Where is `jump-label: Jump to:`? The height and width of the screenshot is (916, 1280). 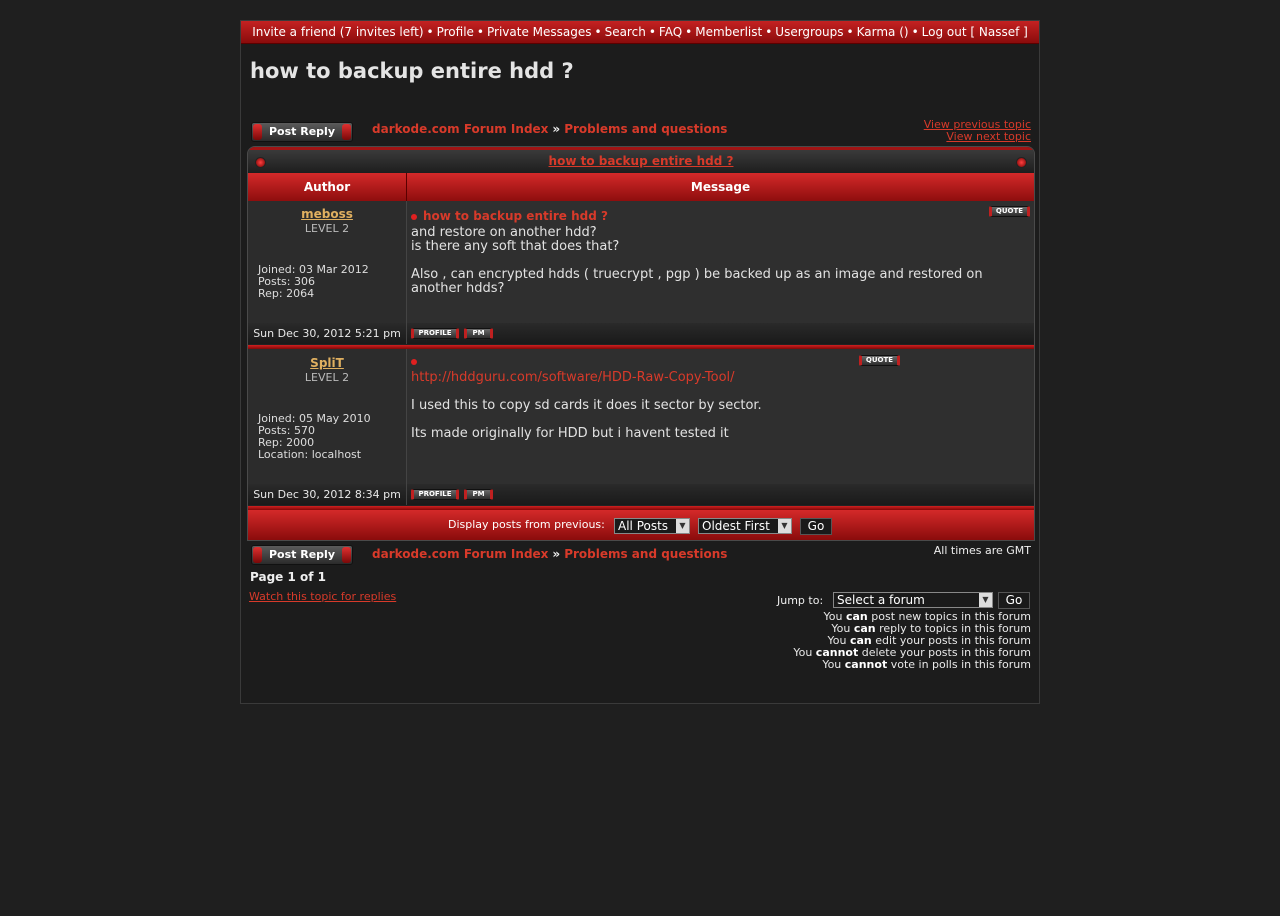
jump-label: Jump to: is located at coordinates (800, 600).